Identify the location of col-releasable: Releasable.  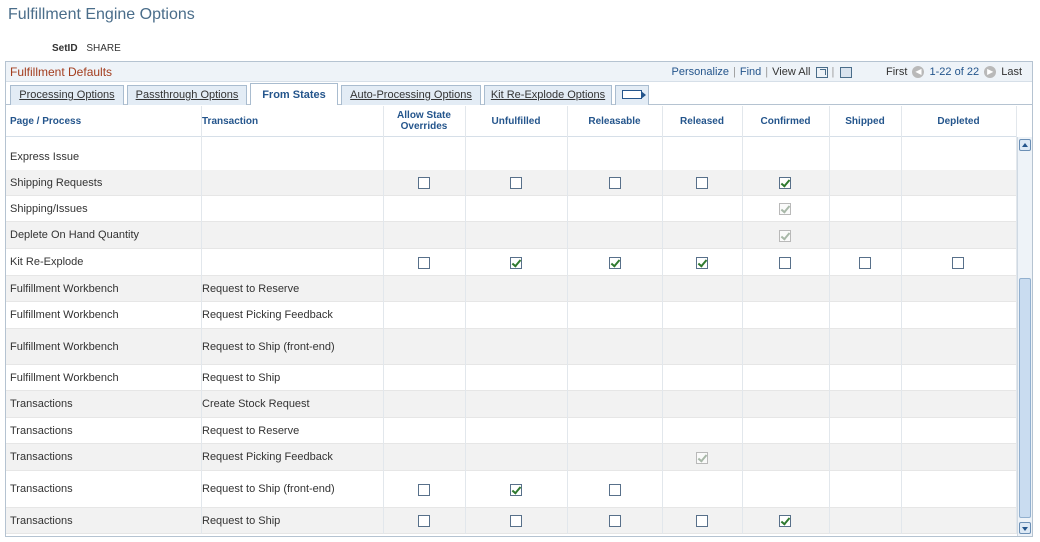
(614, 121).